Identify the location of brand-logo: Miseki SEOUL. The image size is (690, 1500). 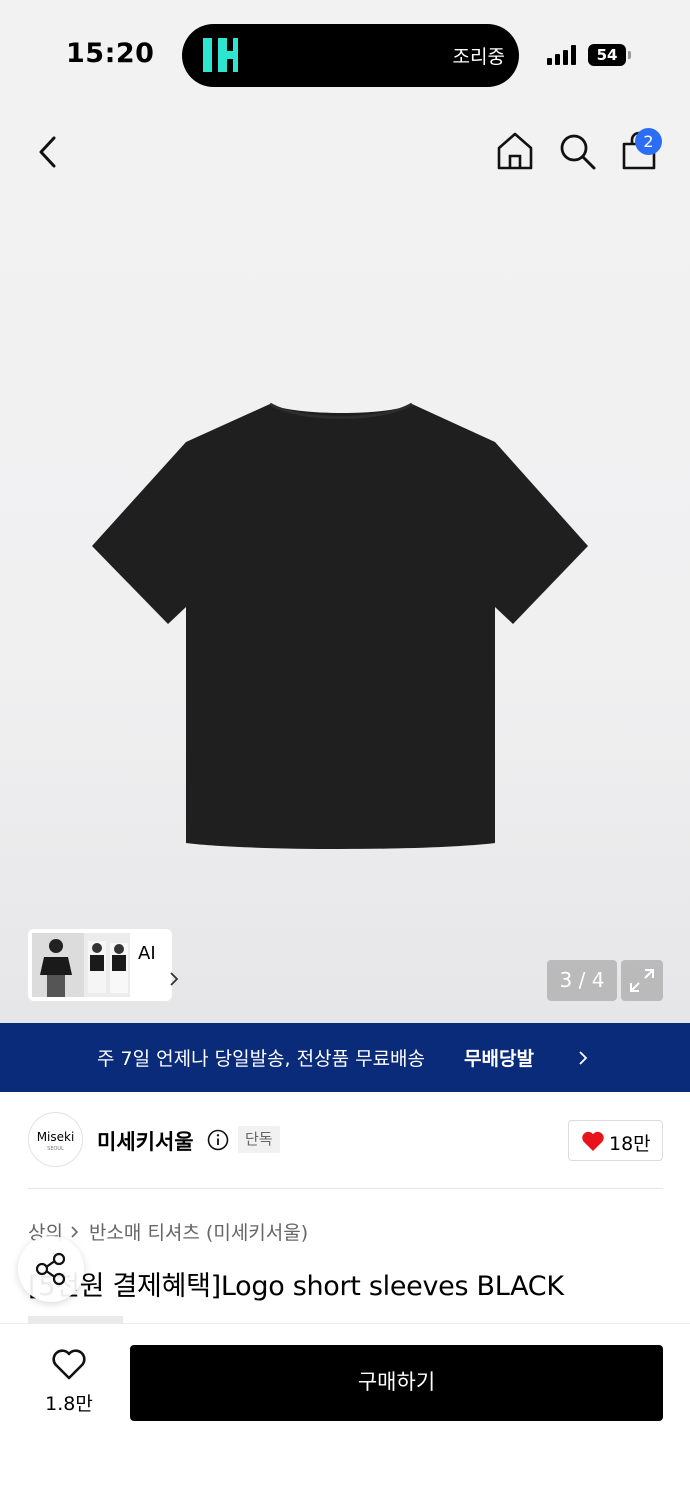
(55, 1139).